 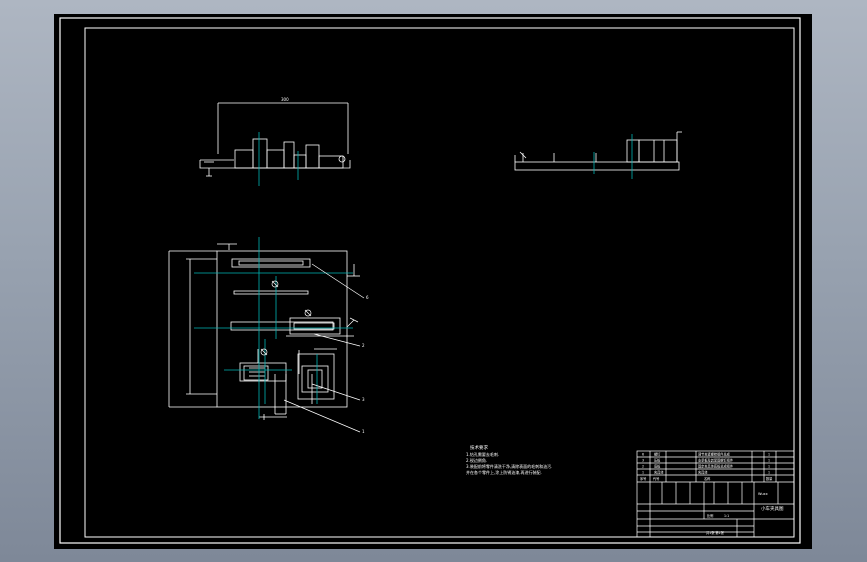 What do you see at coordinates (643, 478) in the screenshot?
I see `bom-header-no: 序号` at bounding box center [643, 478].